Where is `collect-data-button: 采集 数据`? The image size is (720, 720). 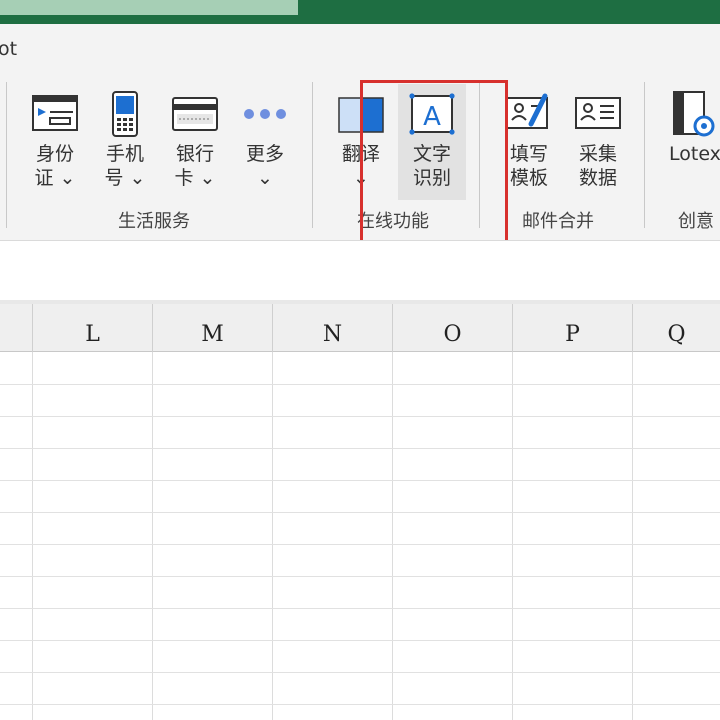 collect-data-button: 采集 数据 is located at coordinates (598, 142).